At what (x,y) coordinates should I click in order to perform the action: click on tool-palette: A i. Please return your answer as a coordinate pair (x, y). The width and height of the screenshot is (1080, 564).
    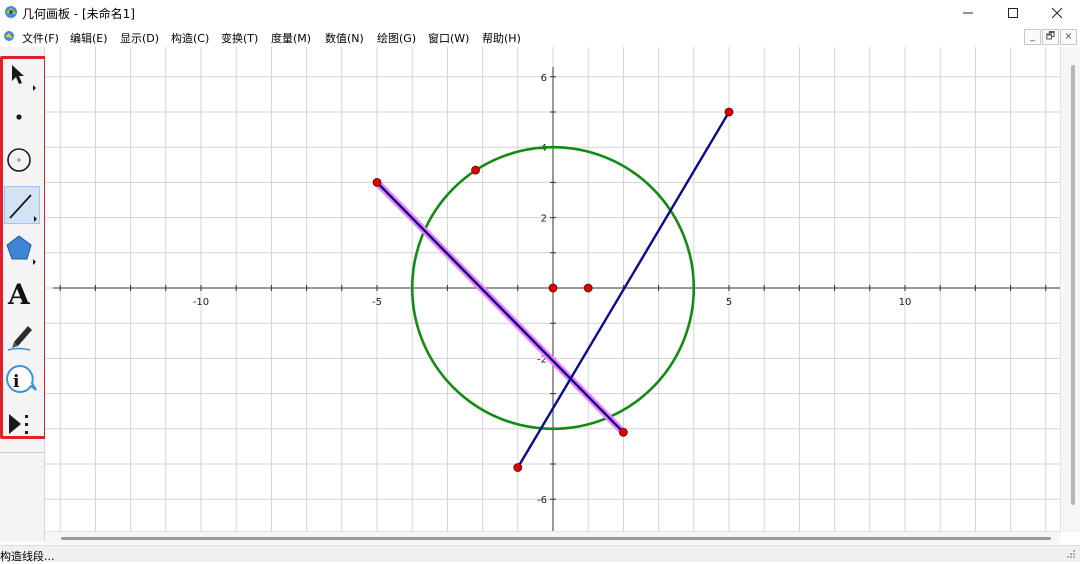
    Looking at the image, I should click on (23, 294).